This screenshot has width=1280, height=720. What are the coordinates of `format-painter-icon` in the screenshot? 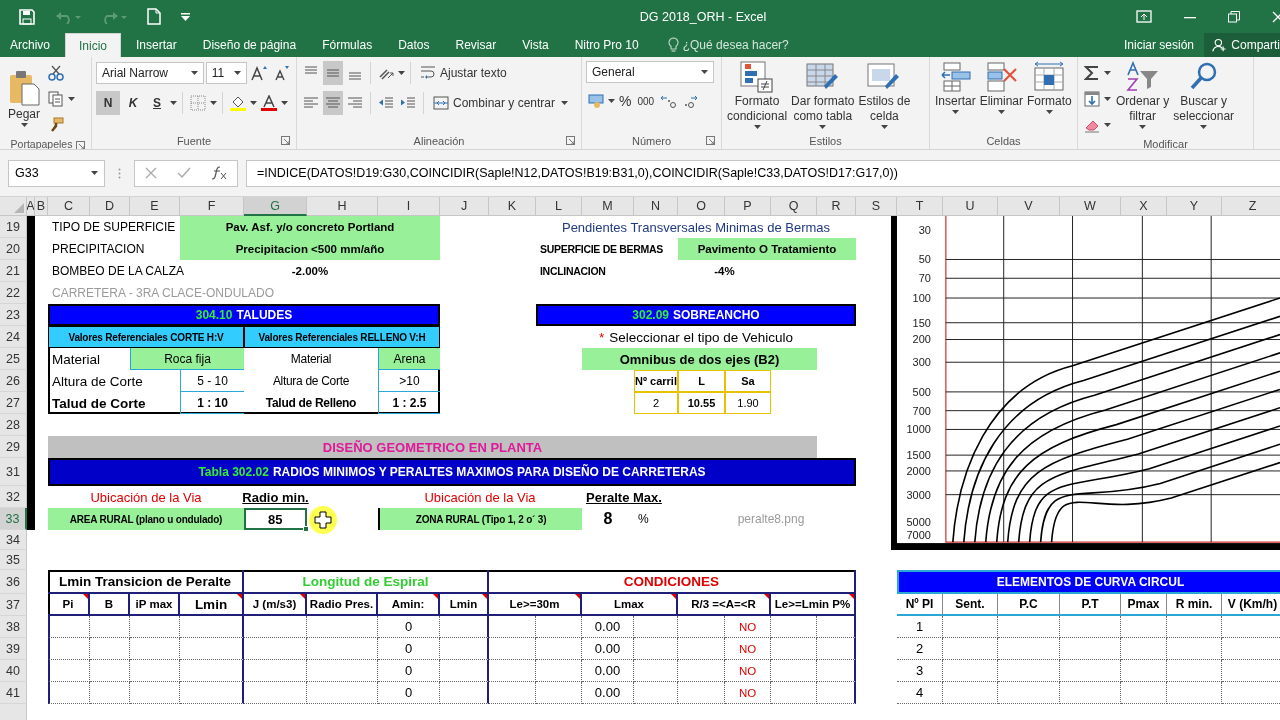 It's located at (56, 125).